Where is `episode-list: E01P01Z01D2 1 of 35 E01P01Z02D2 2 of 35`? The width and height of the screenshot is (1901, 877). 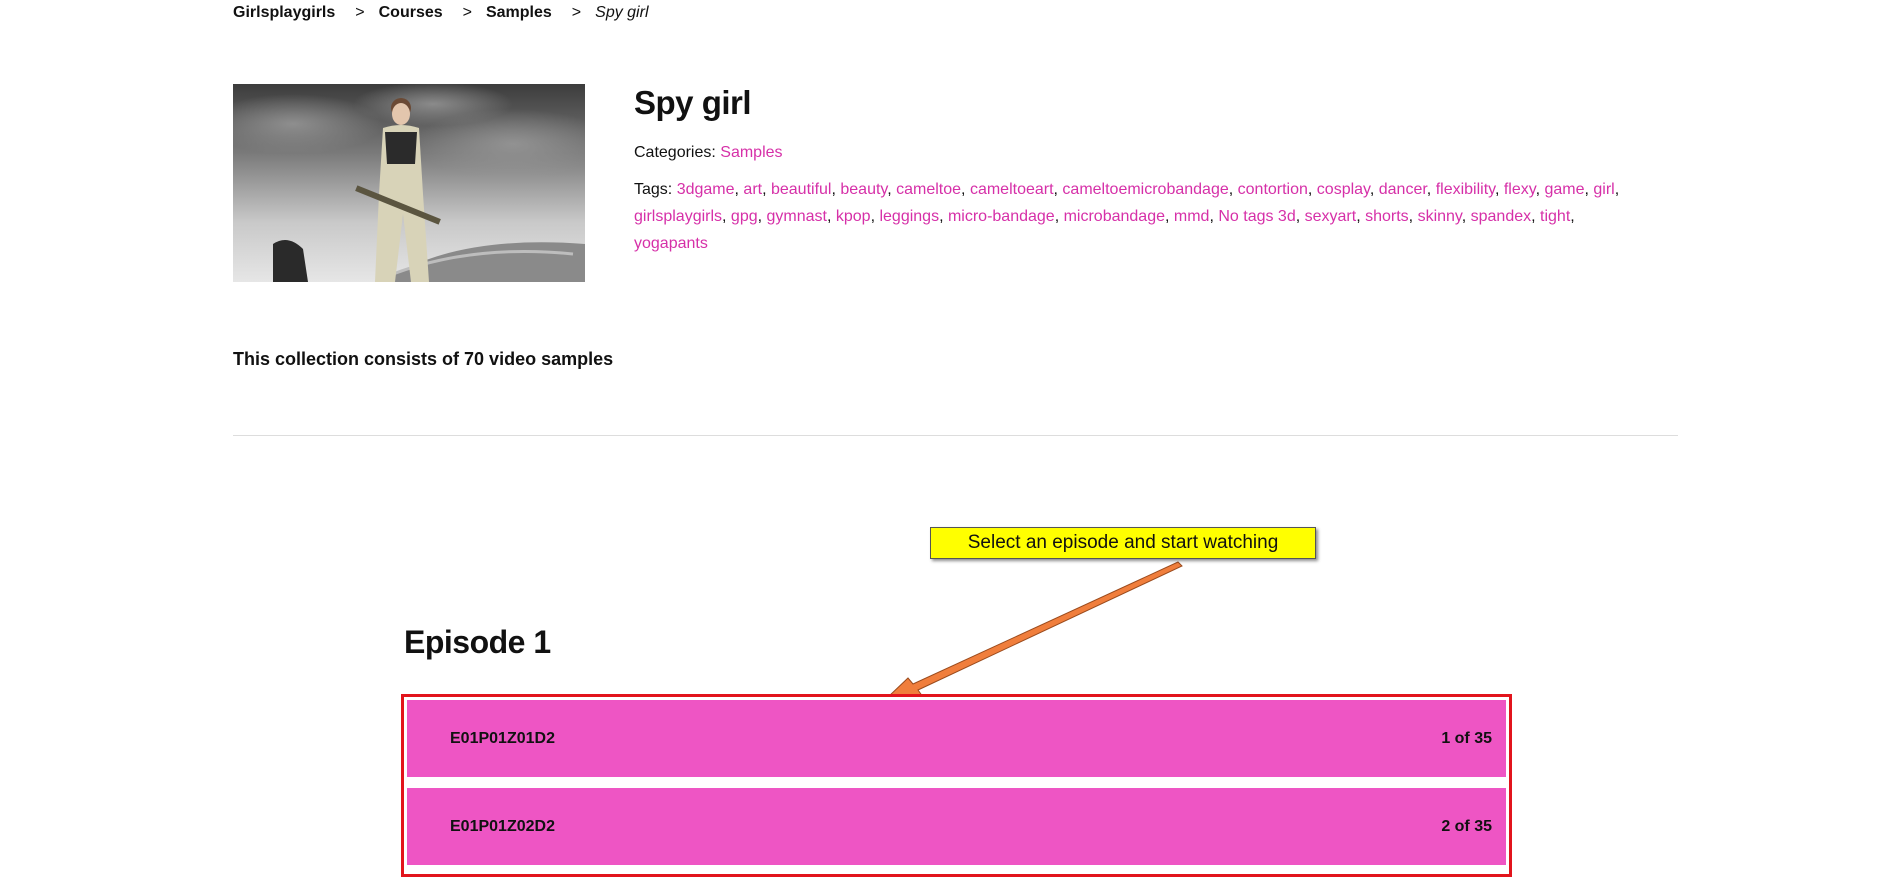
episode-list: E01P01Z01D2 1 of 35 E01P01Z02D2 2 of 35 is located at coordinates (956, 785).